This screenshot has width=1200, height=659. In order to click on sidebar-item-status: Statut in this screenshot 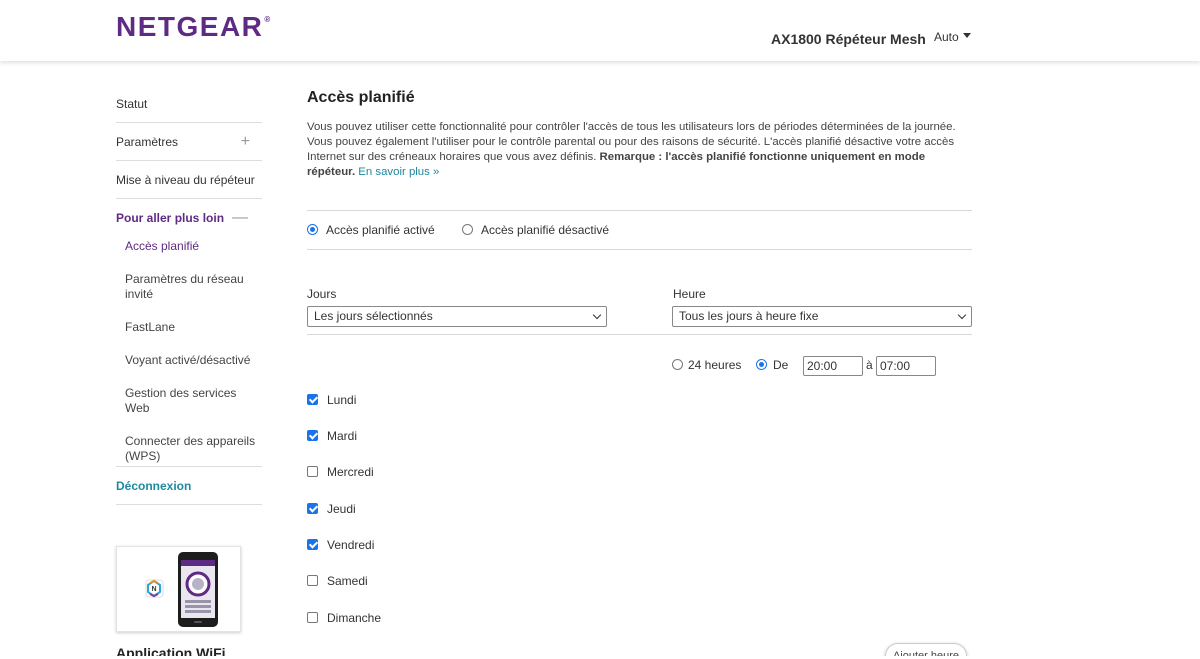, I will do `click(189, 104)`.